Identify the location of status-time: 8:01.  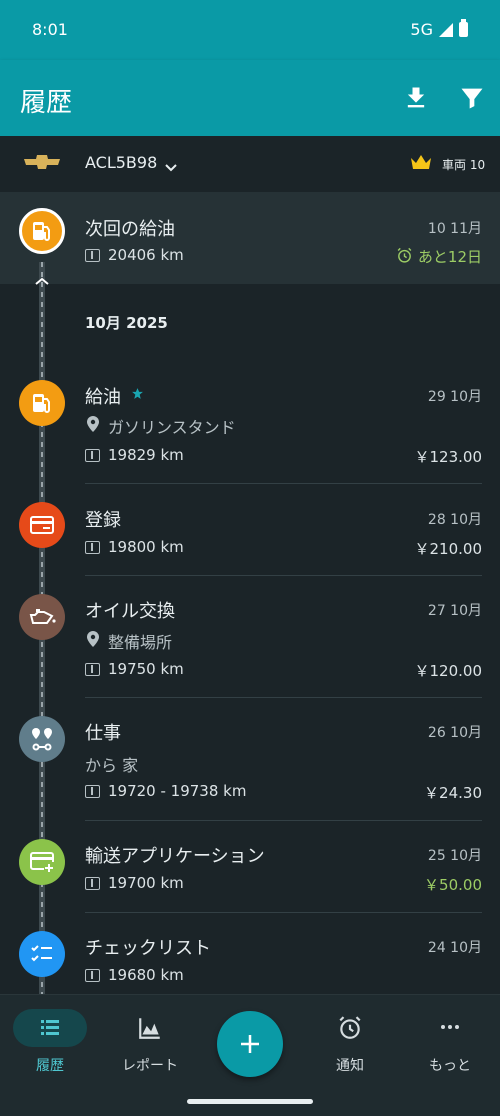
(50, 29).